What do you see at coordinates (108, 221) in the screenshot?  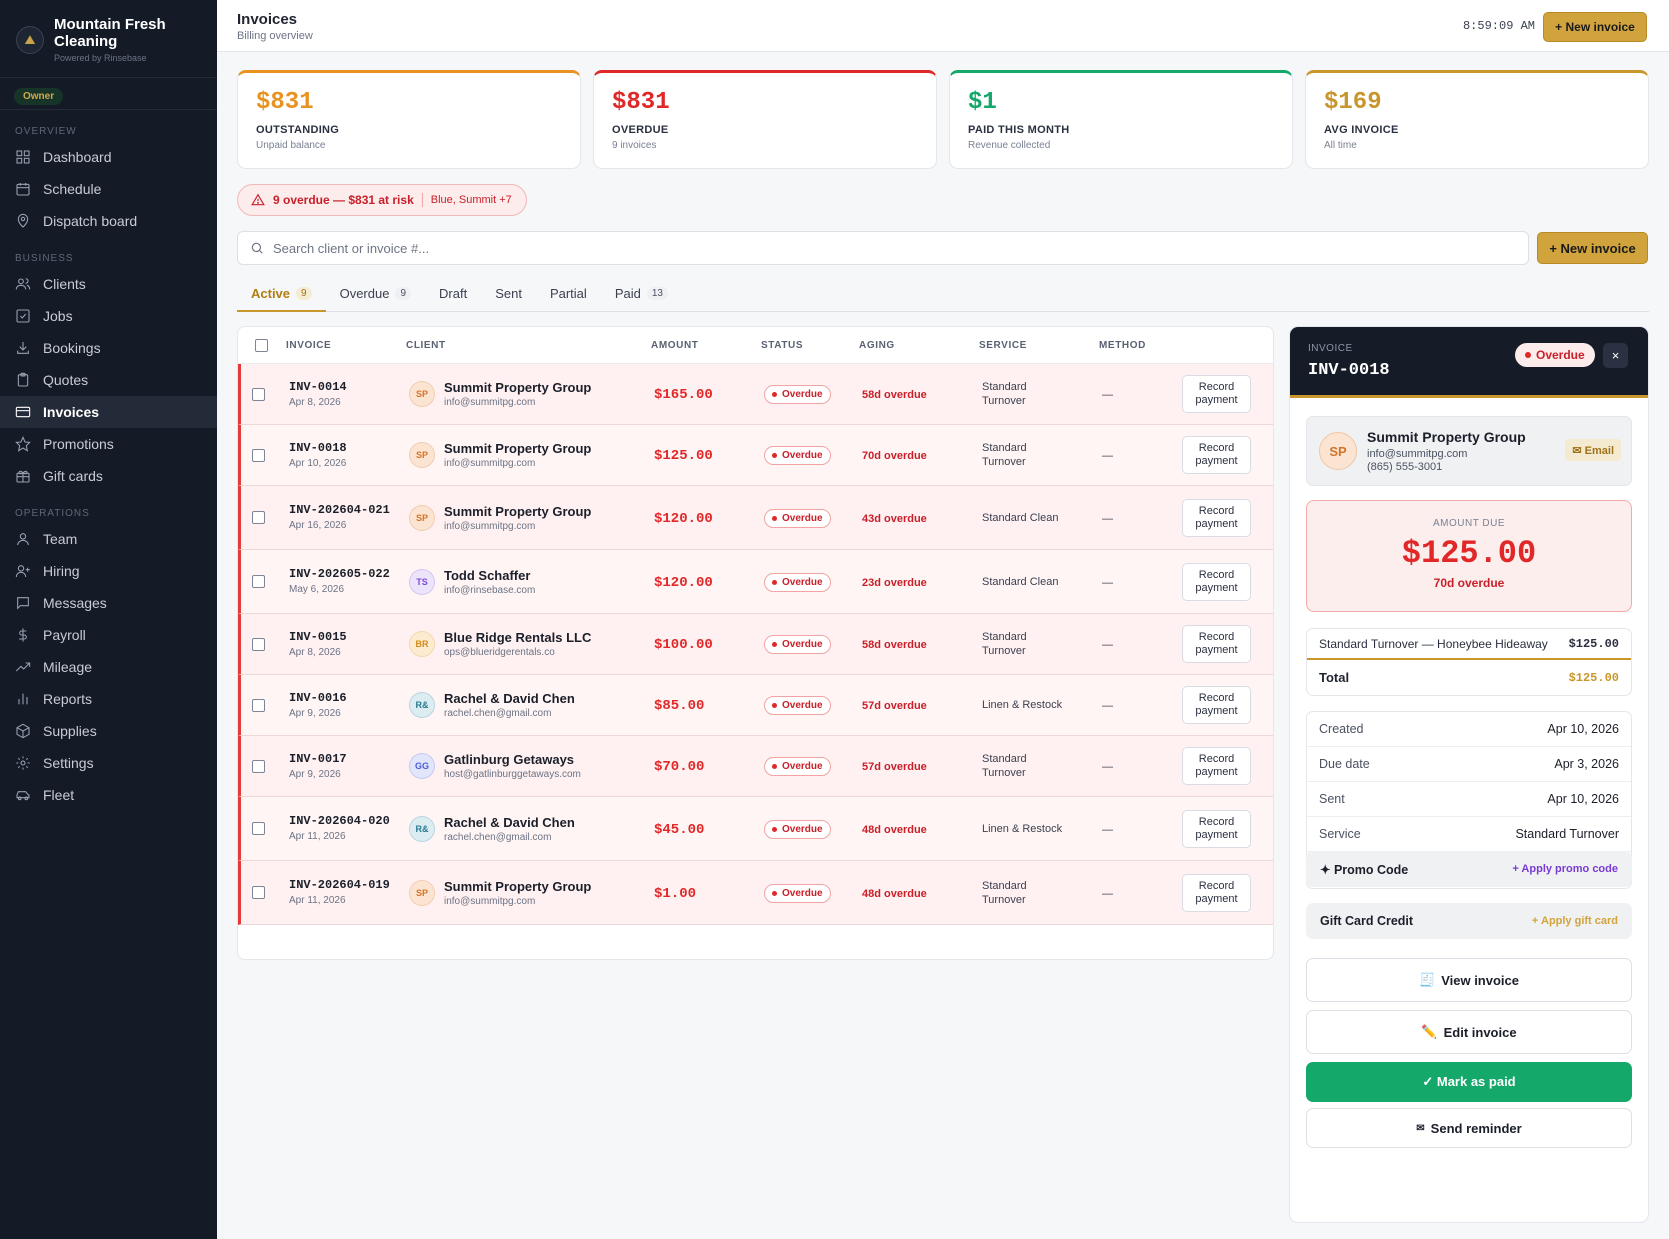 I see `sidebar-item-dispatch-board: Dispatch board` at bounding box center [108, 221].